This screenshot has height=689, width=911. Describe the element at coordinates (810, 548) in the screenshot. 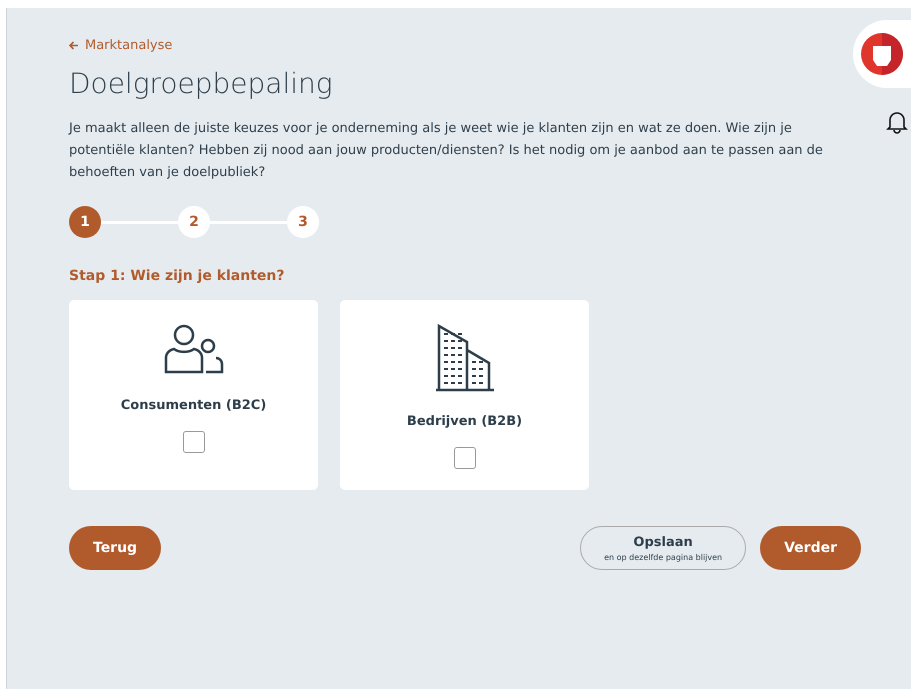

I see `next-button: Verder` at that location.